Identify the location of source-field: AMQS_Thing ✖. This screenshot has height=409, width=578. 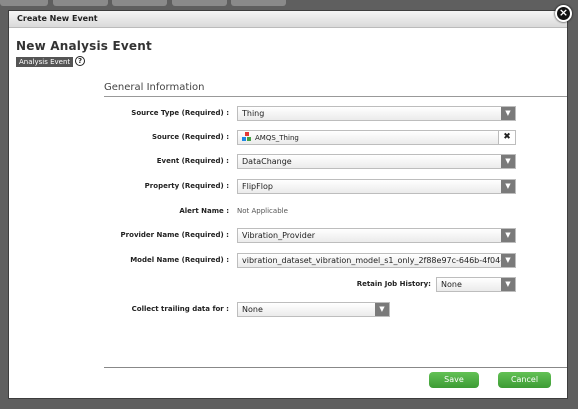
(376, 137).